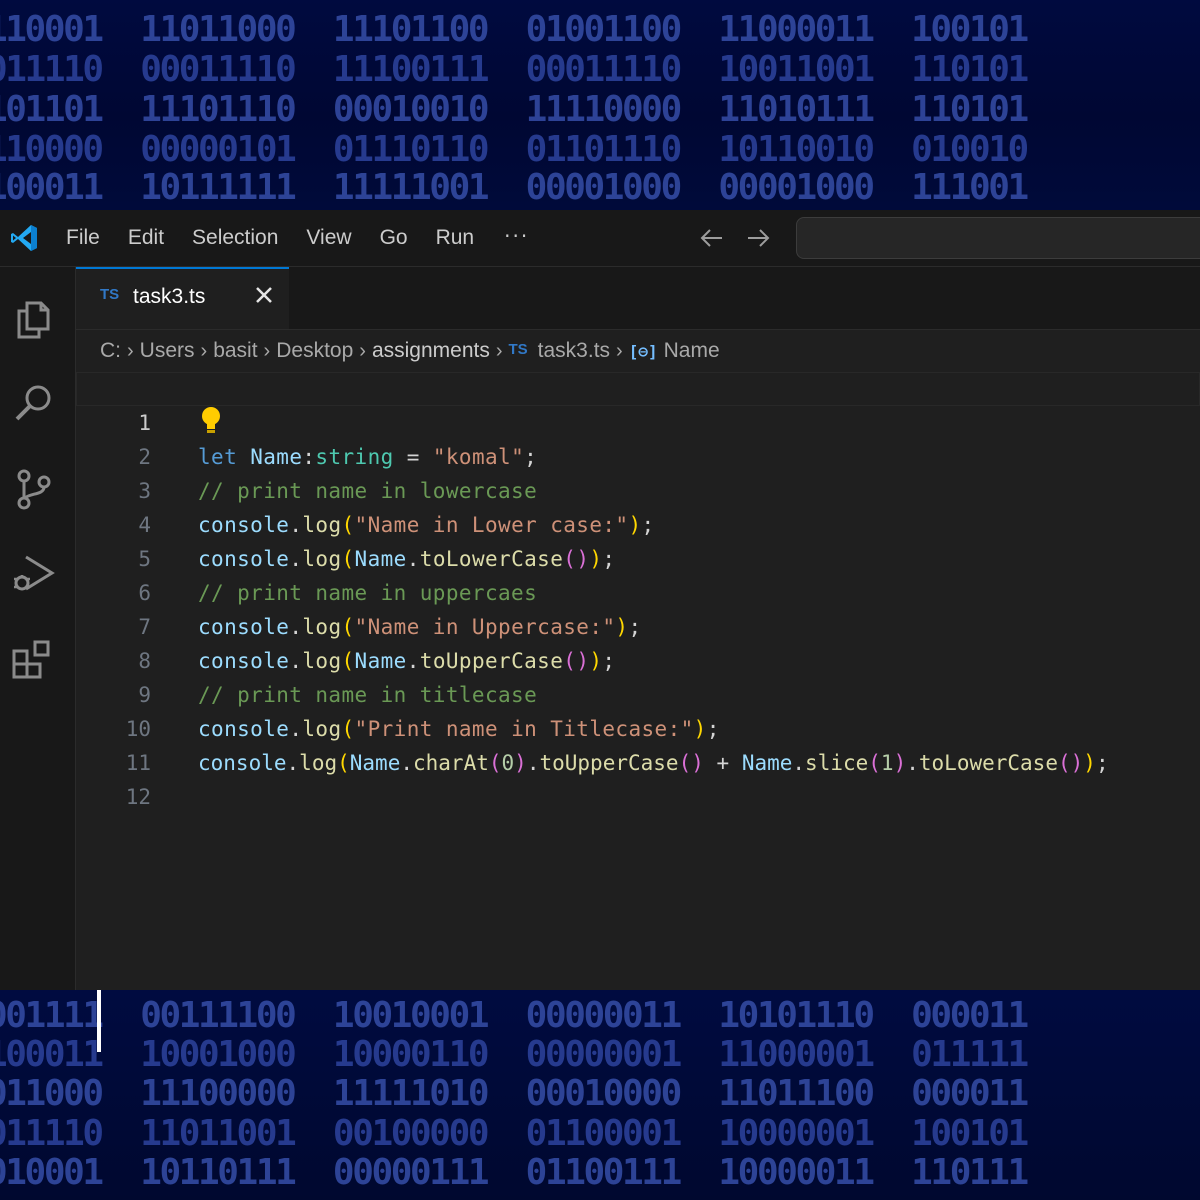 This screenshot has width=1200, height=1200. Describe the element at coordinates (638, 522) in the screenshot. I see `code-line: 4 console.log(Name.toLowerCase());` at that location.